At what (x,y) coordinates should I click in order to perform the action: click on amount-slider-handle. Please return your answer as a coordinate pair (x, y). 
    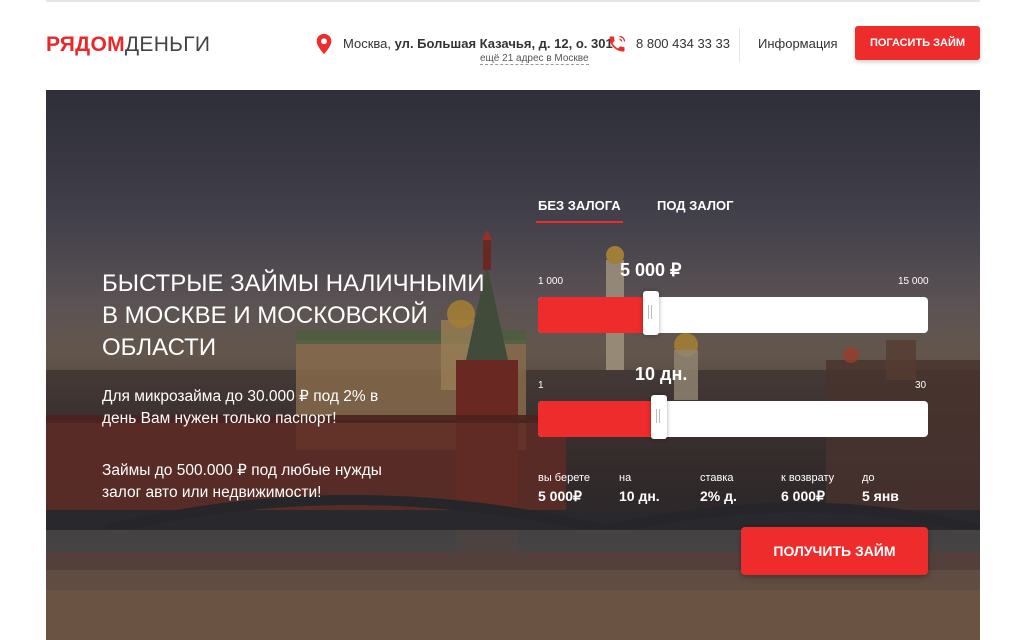
    Looking at the image, I should click on (651, 313).